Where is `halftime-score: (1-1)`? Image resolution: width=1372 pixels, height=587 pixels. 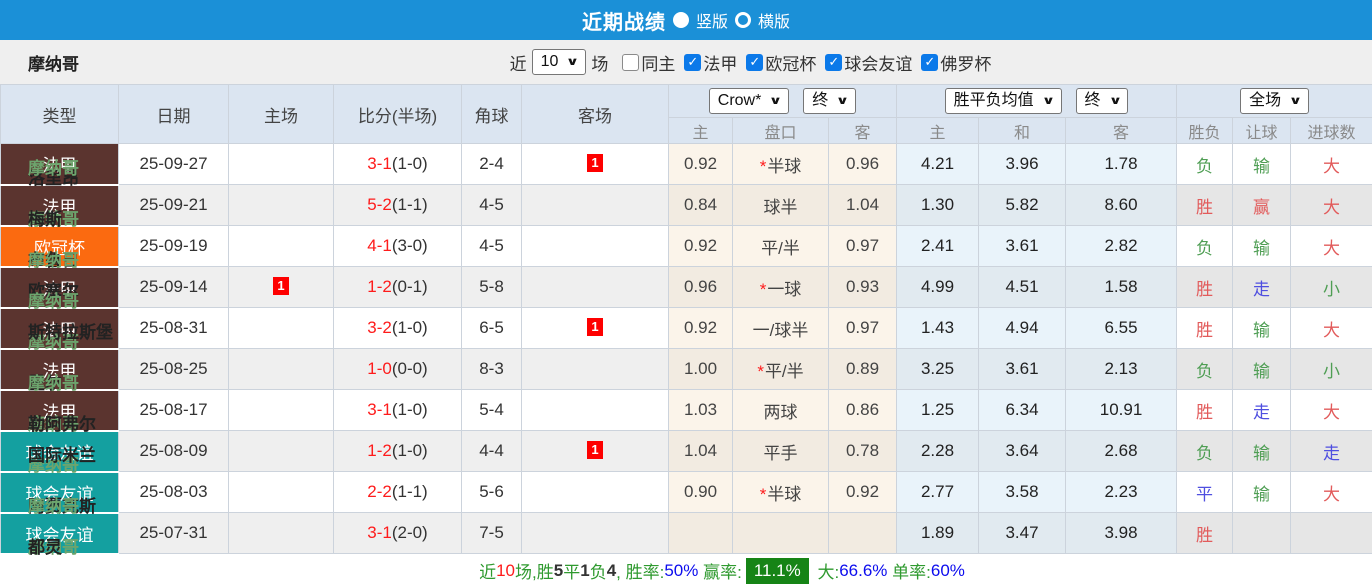 halftime-score: (1-1) is located at coordinates (410, 491).